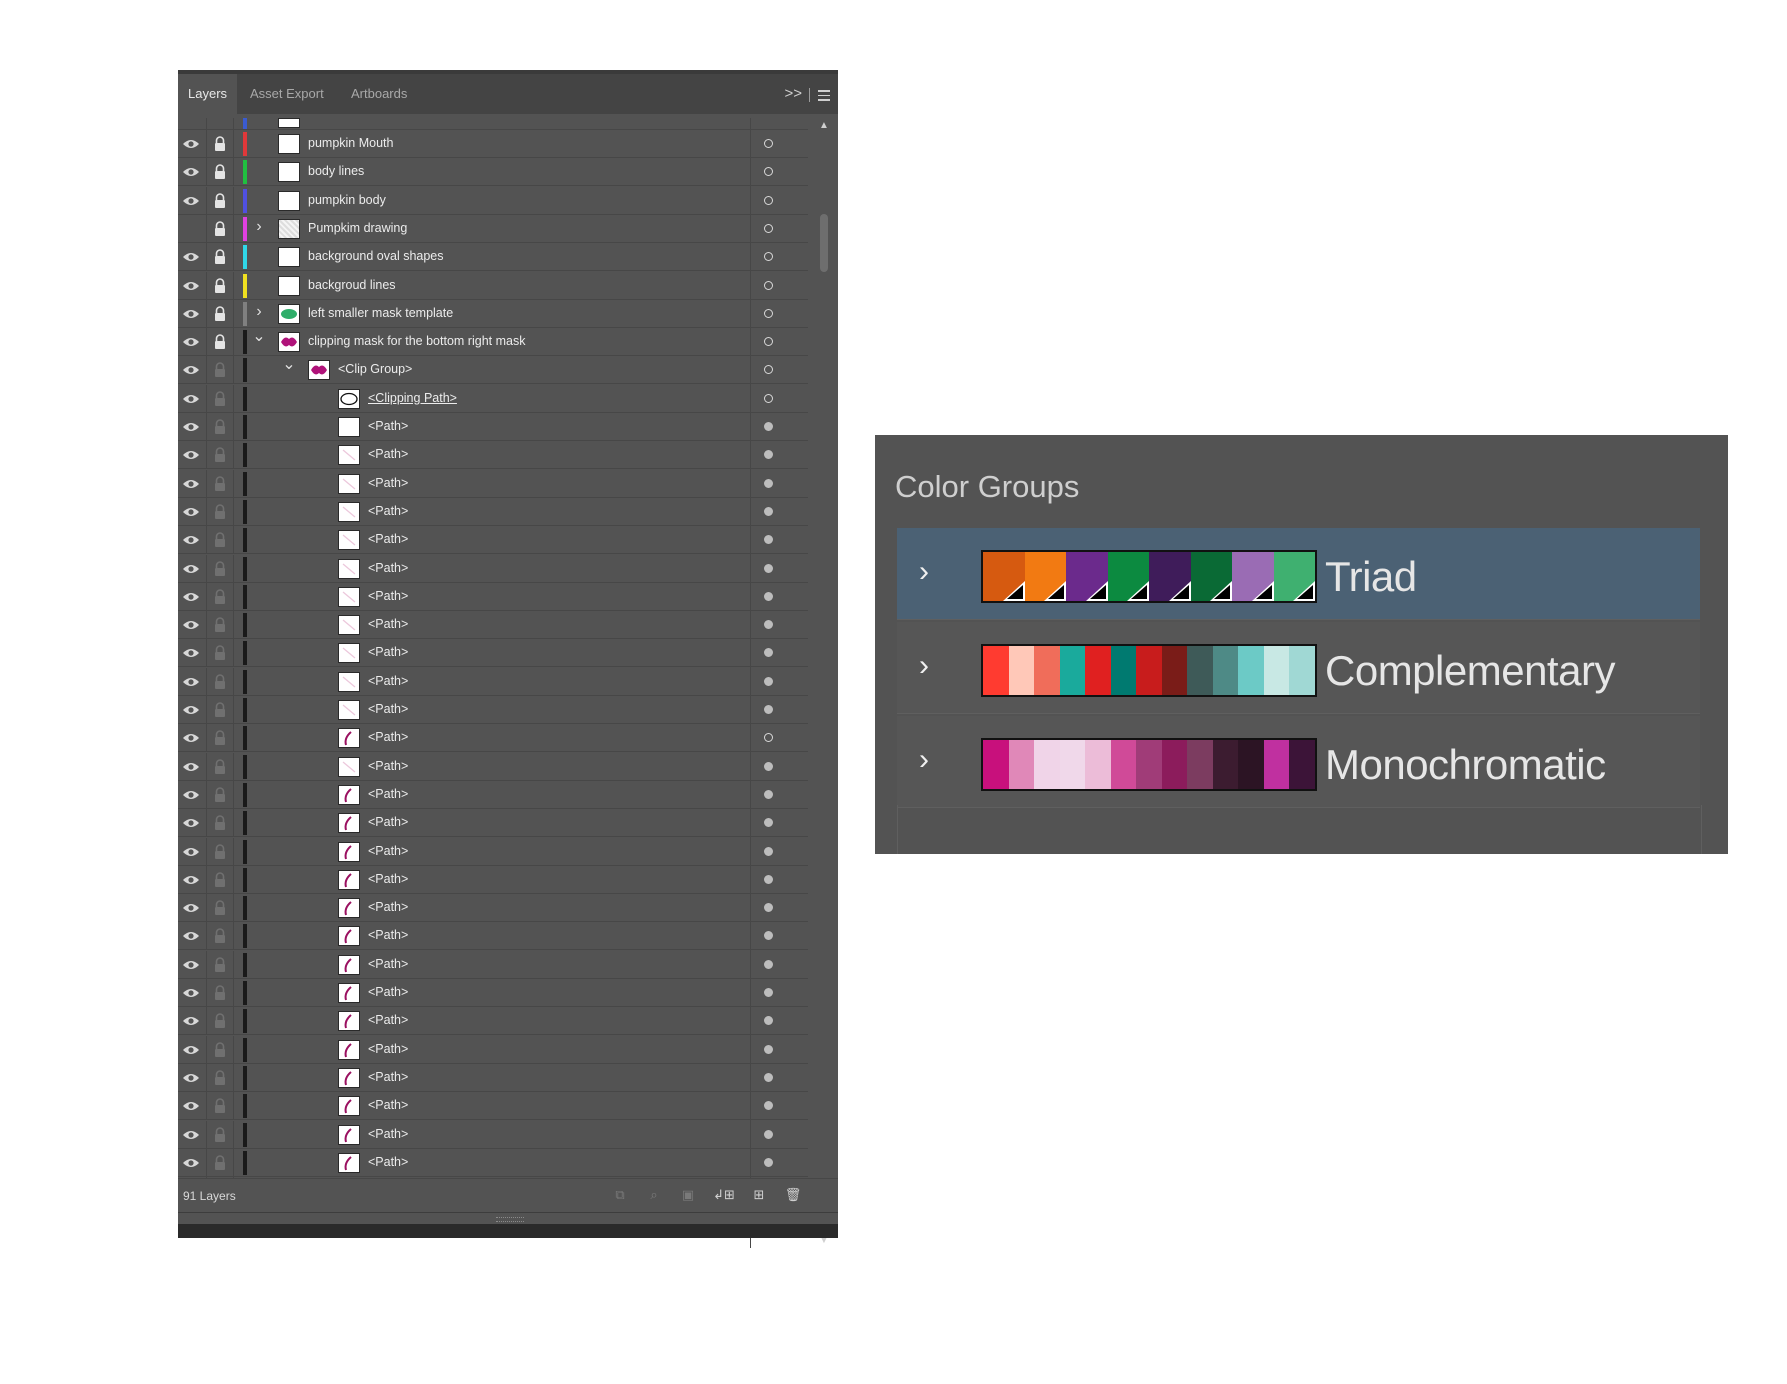 The image size is (1787, 1384). I want to click on layer-row: › Pumpkim drawing, so click(493, 228).